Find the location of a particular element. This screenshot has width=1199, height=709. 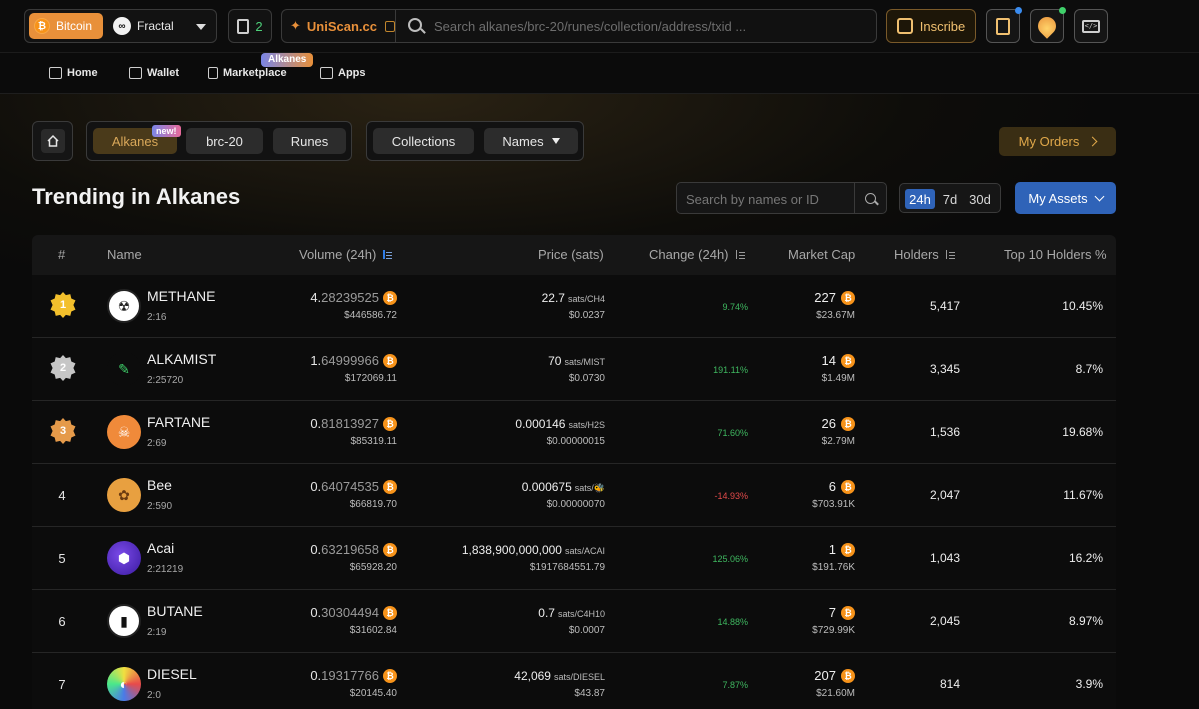

wallet-drop-button is located at coordinates (1048, 25).